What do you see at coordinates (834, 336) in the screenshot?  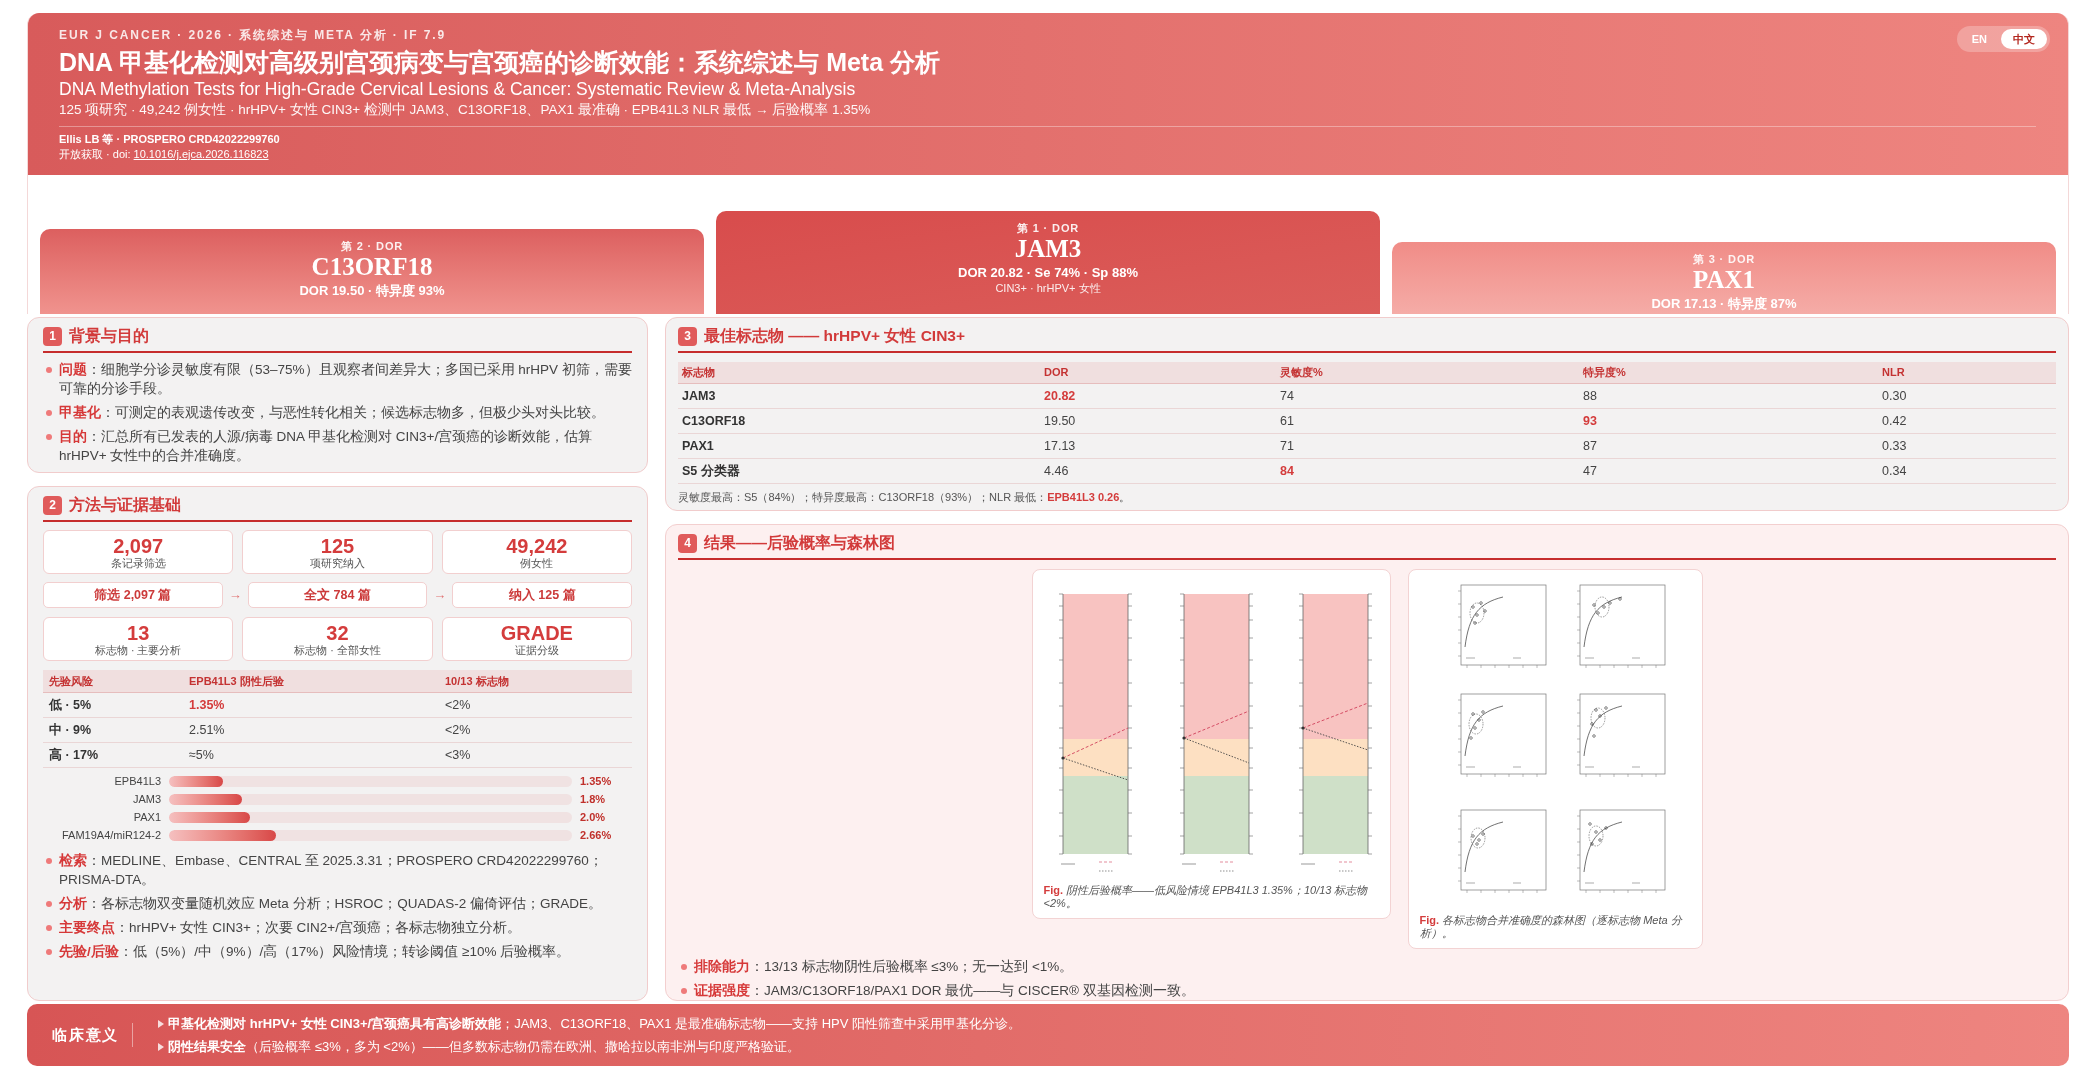 I see `section-title: 最佳标志物 —— hrHPV+ 女性 CIN3+` at bounding box center [834, 336].